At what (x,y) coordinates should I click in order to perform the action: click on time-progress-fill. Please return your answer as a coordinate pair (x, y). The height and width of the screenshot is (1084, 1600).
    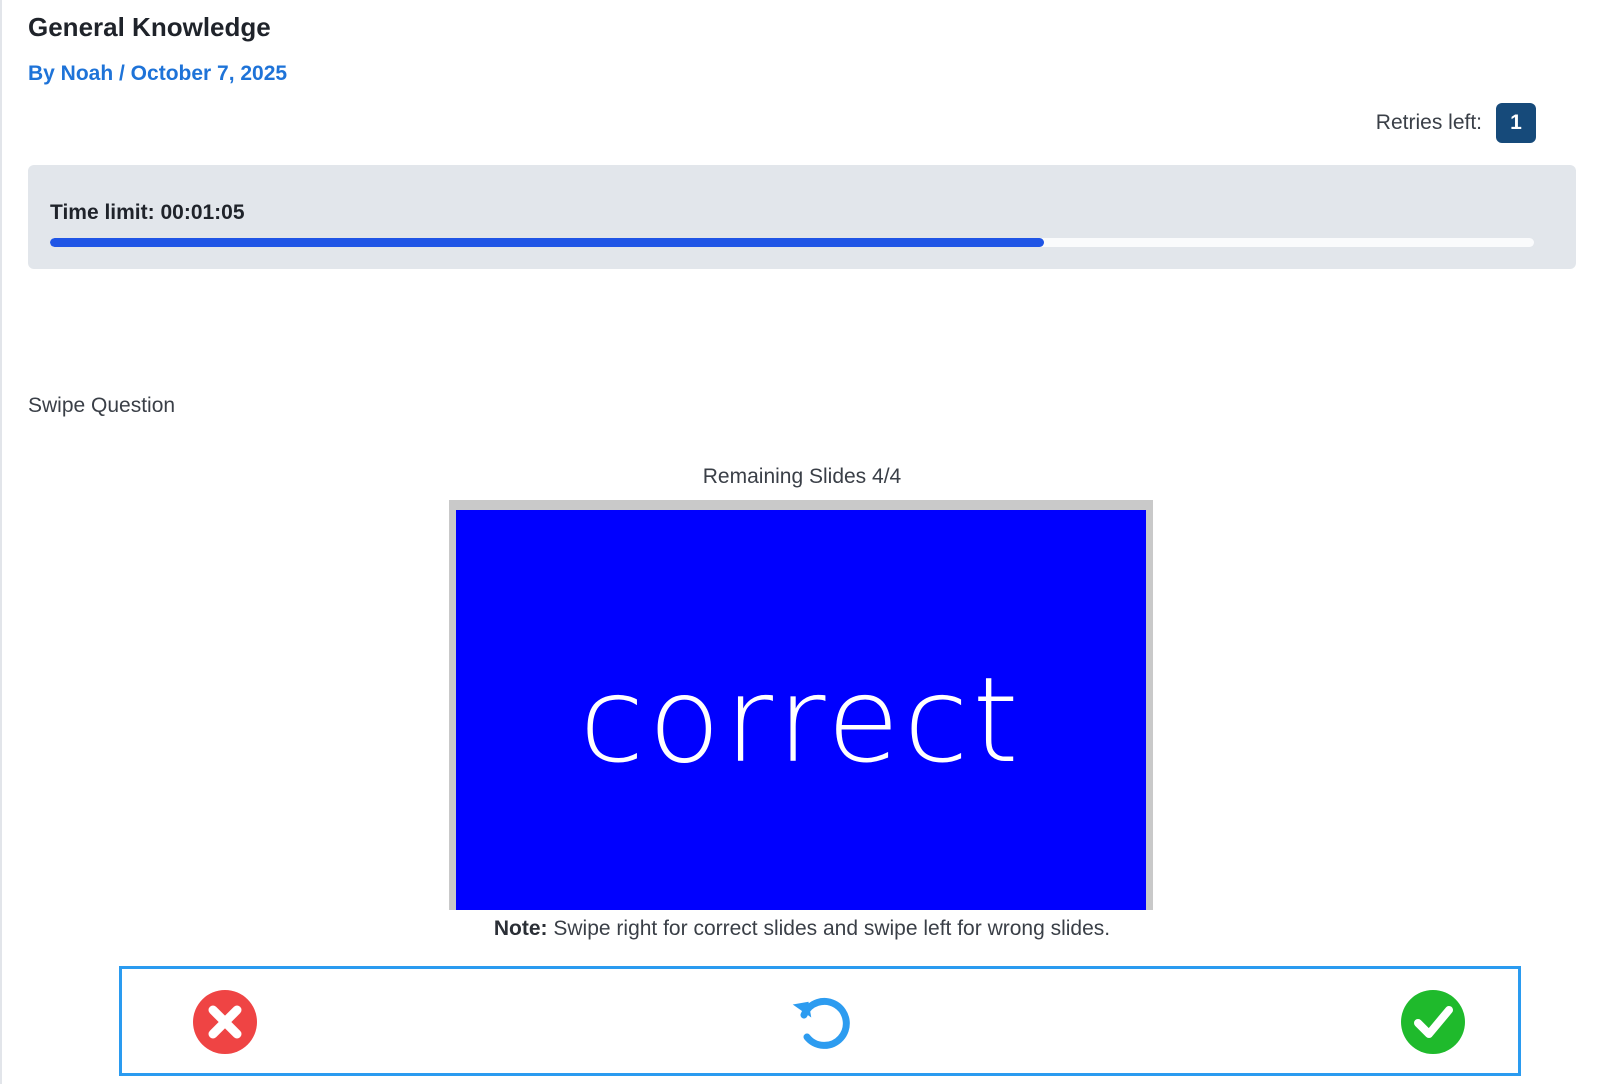
    Looking at the image, I should click on (547, 242).